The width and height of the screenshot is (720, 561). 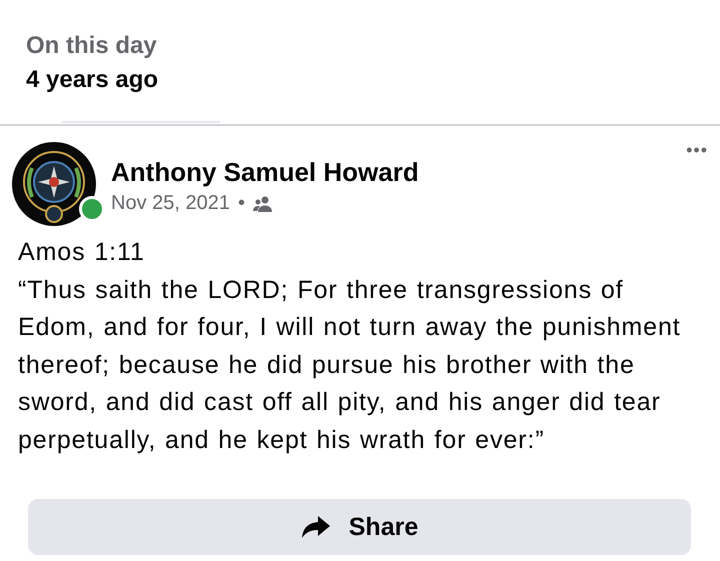 I want to click on author-name: Anthony Samuel Howard, so click(x=398, y=172).